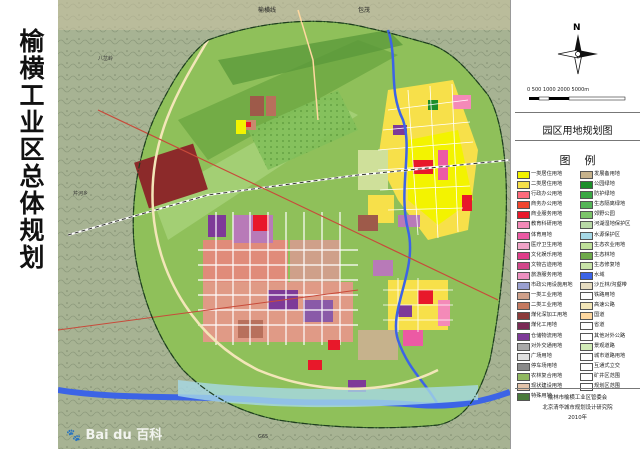  What do you see at coordinates (579, 356) in the screenshot?
I see `legend-row: 广场用地 城市道路用地` at bounding box center [579, 356].